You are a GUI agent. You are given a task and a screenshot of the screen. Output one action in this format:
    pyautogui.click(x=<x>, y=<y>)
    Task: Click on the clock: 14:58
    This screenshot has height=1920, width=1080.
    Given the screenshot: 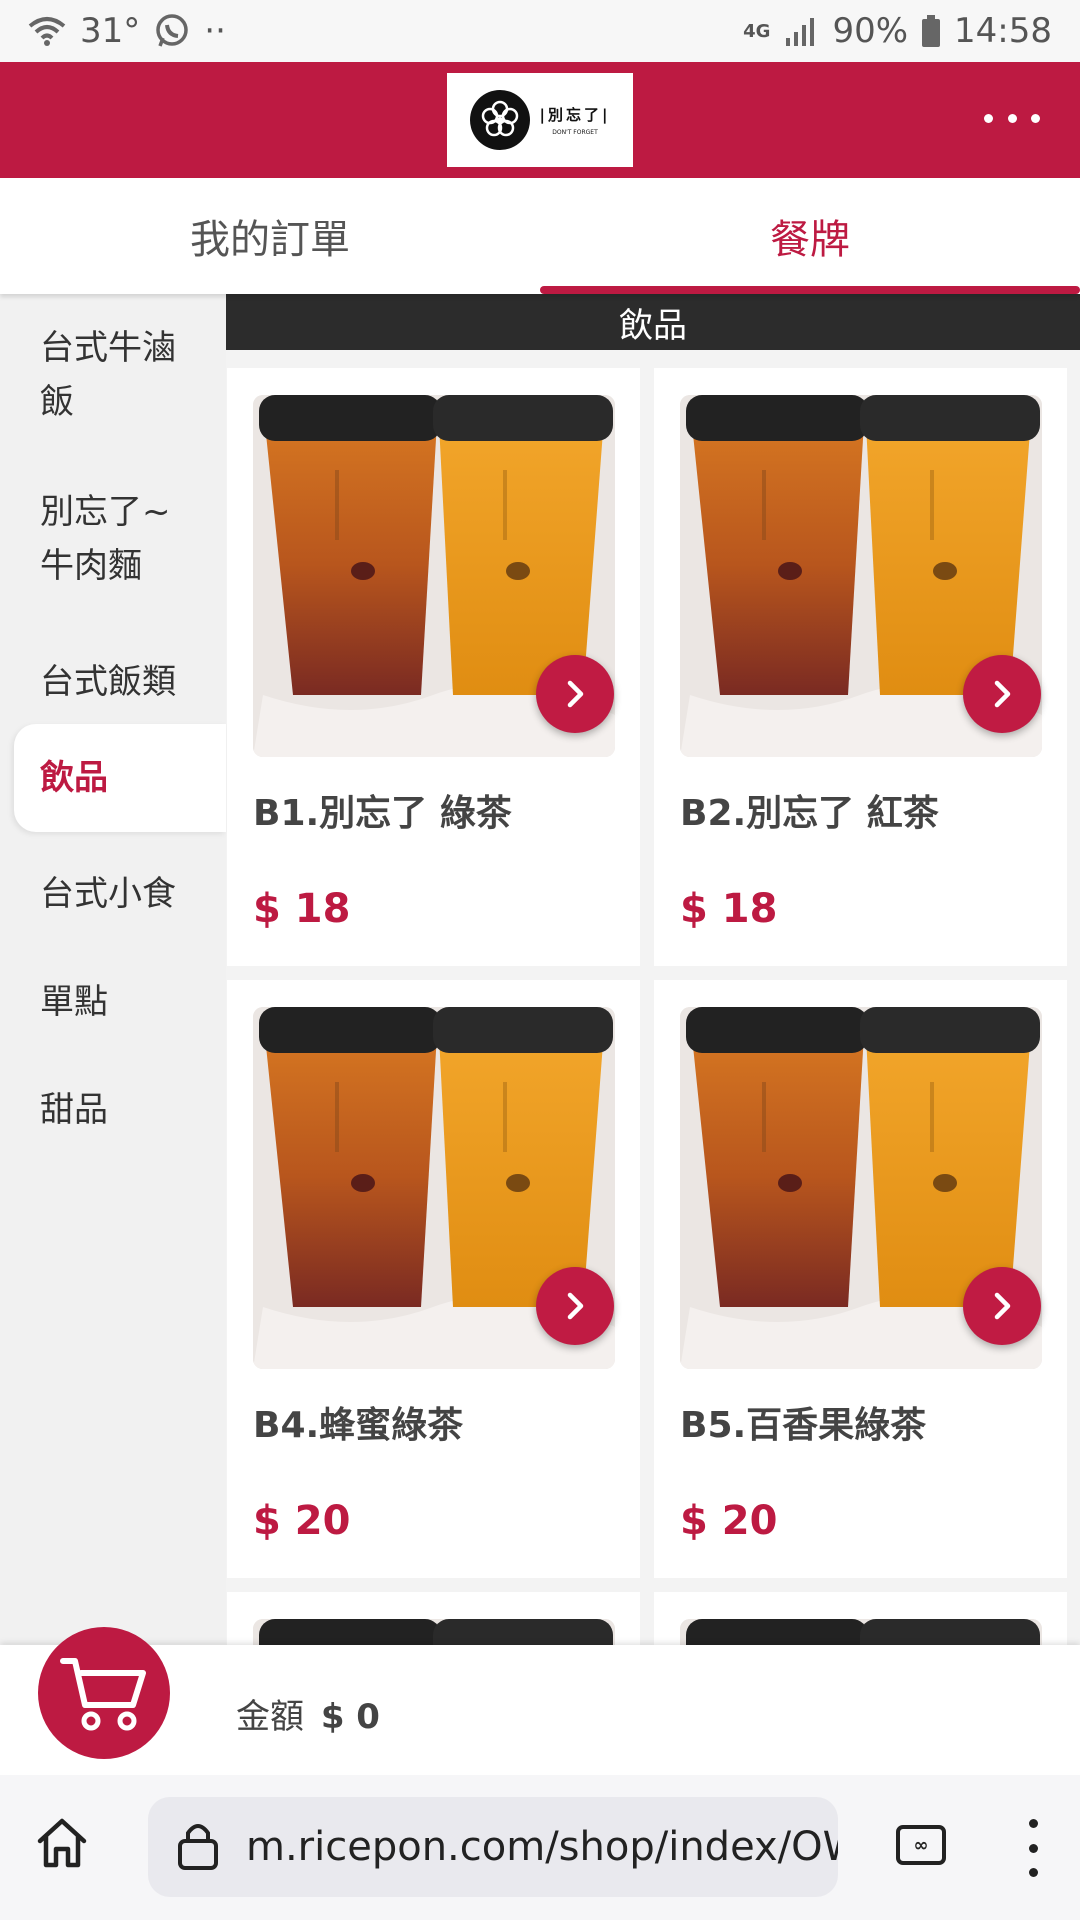 What is the action you would take?
    pyautogui.click(x=1003, y=31)
    